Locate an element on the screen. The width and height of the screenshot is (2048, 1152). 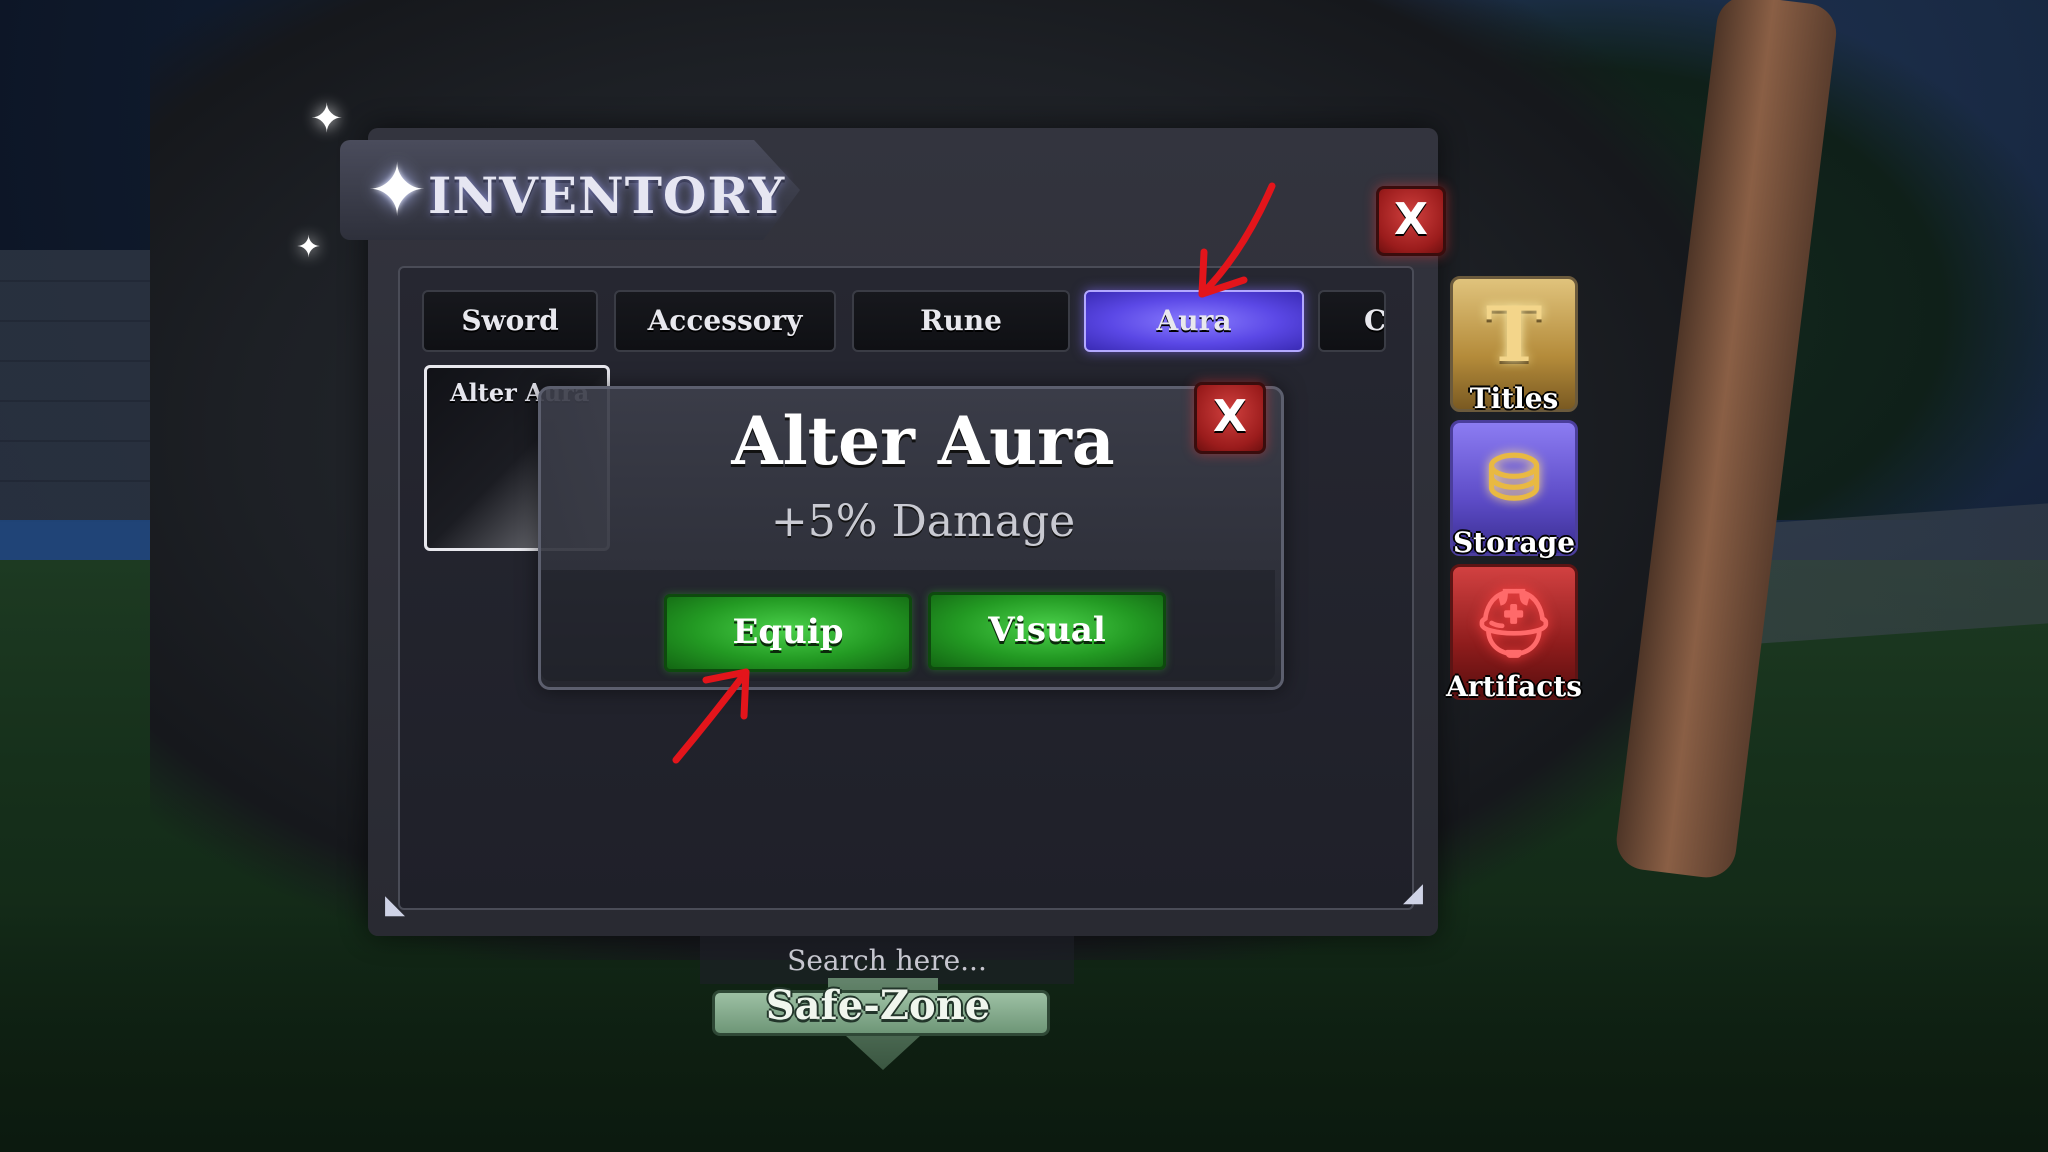
item-name: Alter Aura is located at coordinates (923, 441).